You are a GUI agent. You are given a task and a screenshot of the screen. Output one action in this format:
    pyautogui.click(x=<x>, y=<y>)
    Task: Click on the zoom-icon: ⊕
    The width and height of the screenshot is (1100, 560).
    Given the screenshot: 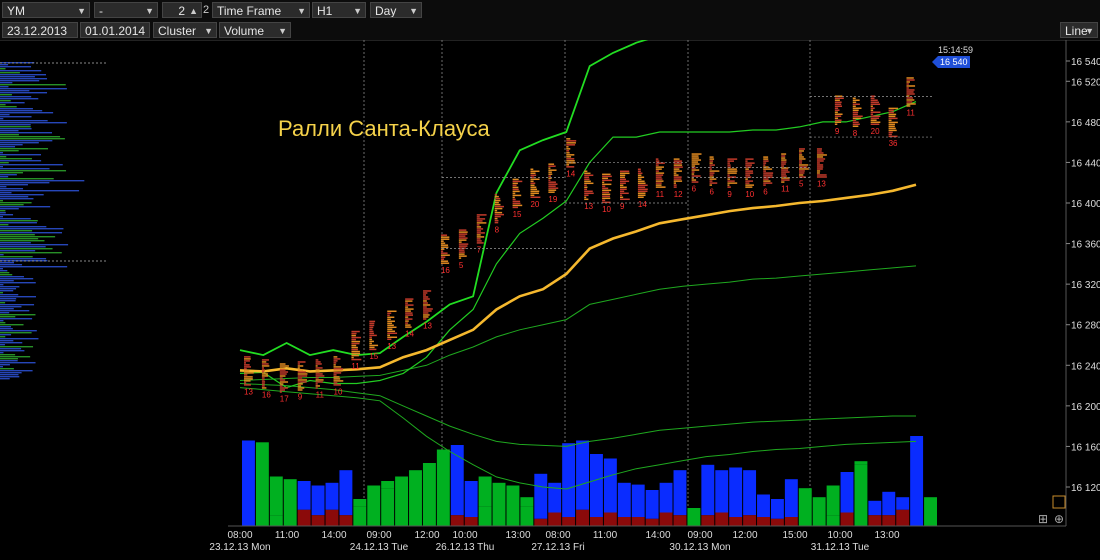 What is the action you would take?
    pyautogui.click(x=1059, y=519)
    